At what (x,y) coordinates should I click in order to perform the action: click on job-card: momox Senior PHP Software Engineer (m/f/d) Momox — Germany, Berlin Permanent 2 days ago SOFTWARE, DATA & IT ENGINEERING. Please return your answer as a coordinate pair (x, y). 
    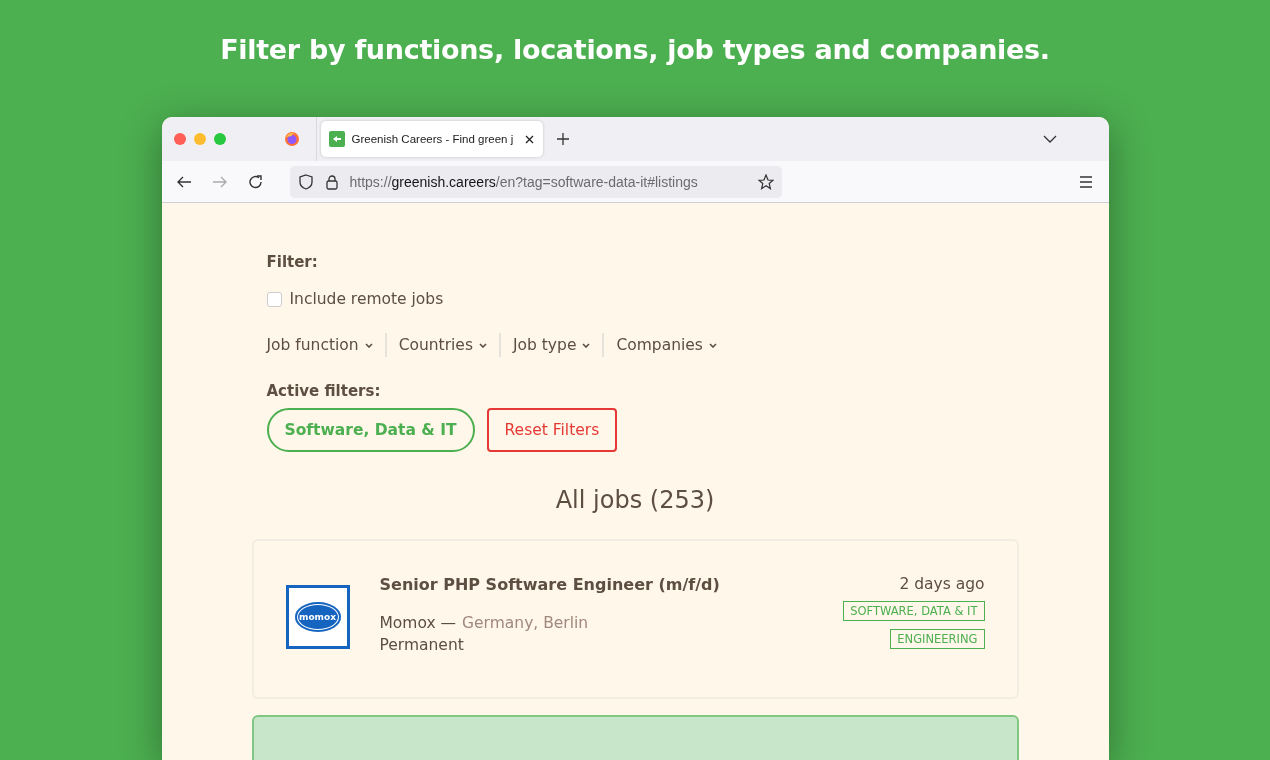
    Looking at the image, I should click on (635, 619).